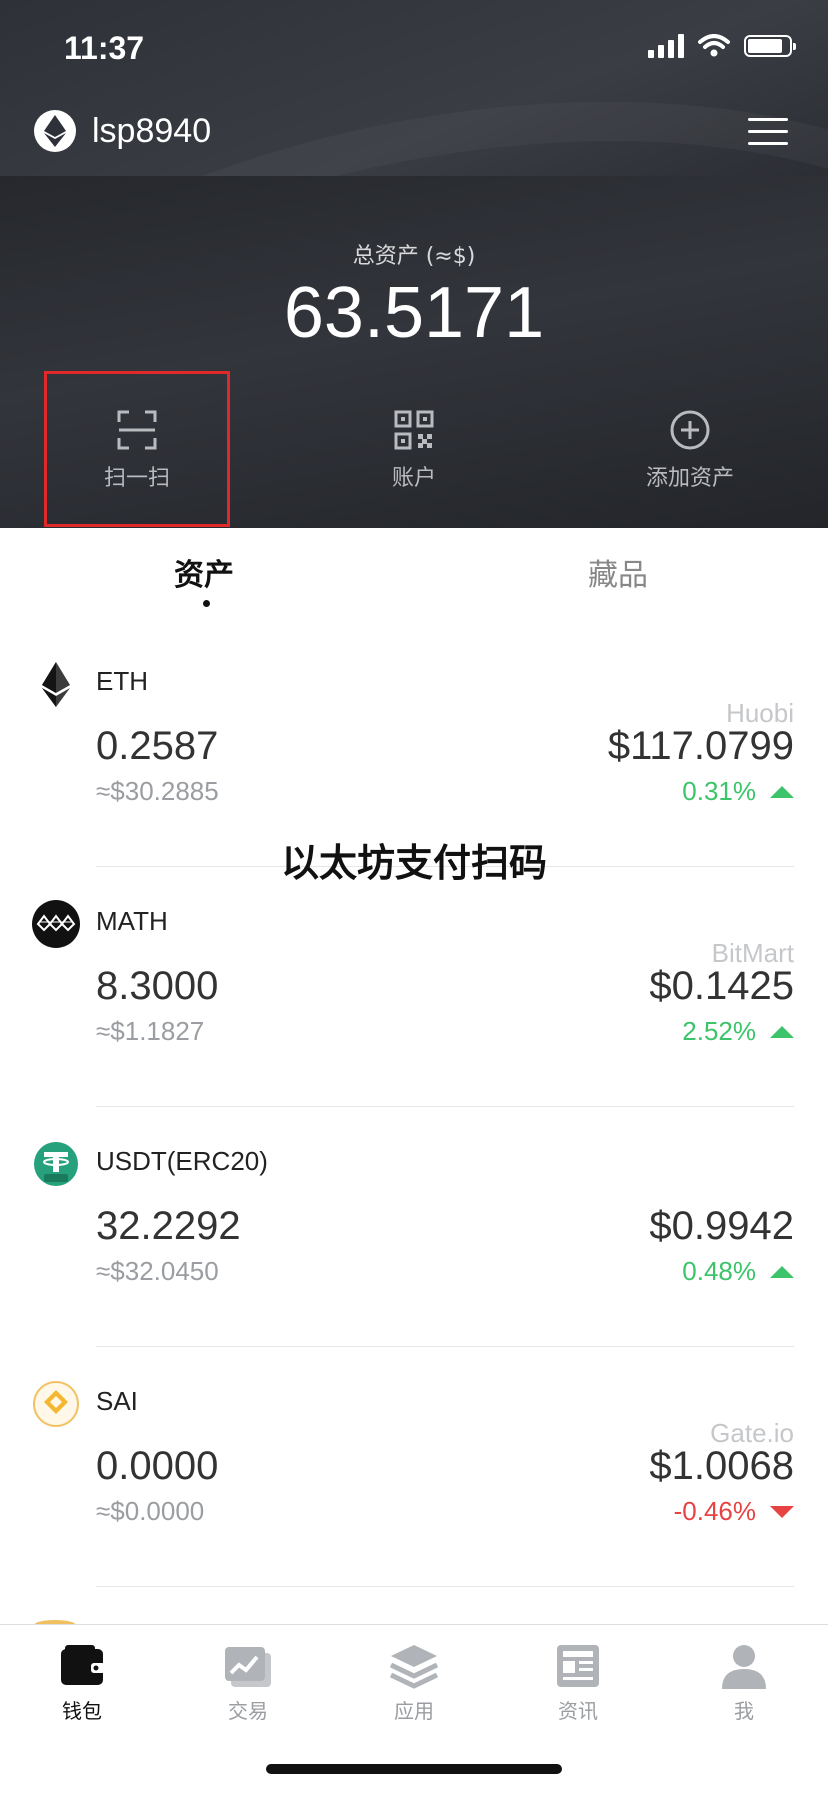 The image size is (828, 1793). I want to click on nav-apps-label: 应用, so click(414, 1711).